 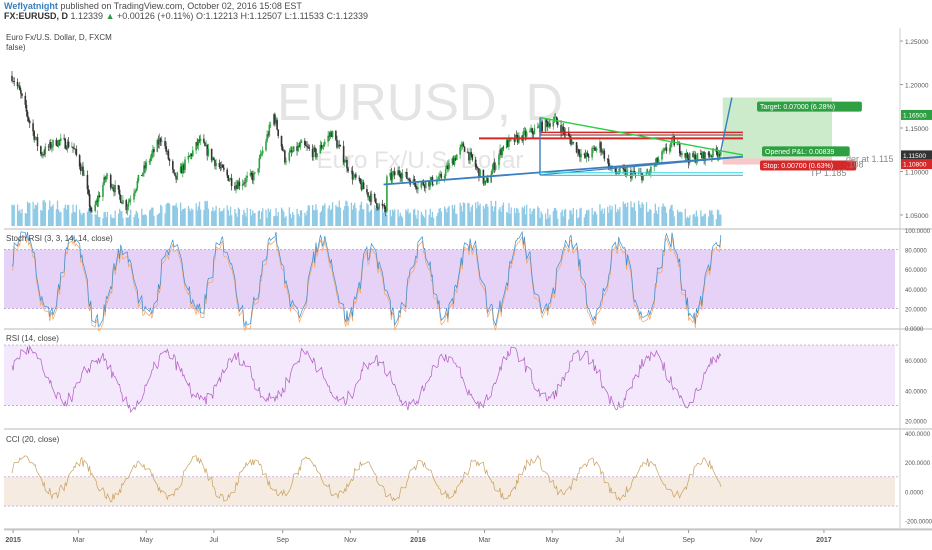 What do you see at coordinates (59, 37) in the screenshot?
I see `price-panel-title: Euro Fx/U.S. Dollar, D, FXCM` at bounding box center [59, 37].